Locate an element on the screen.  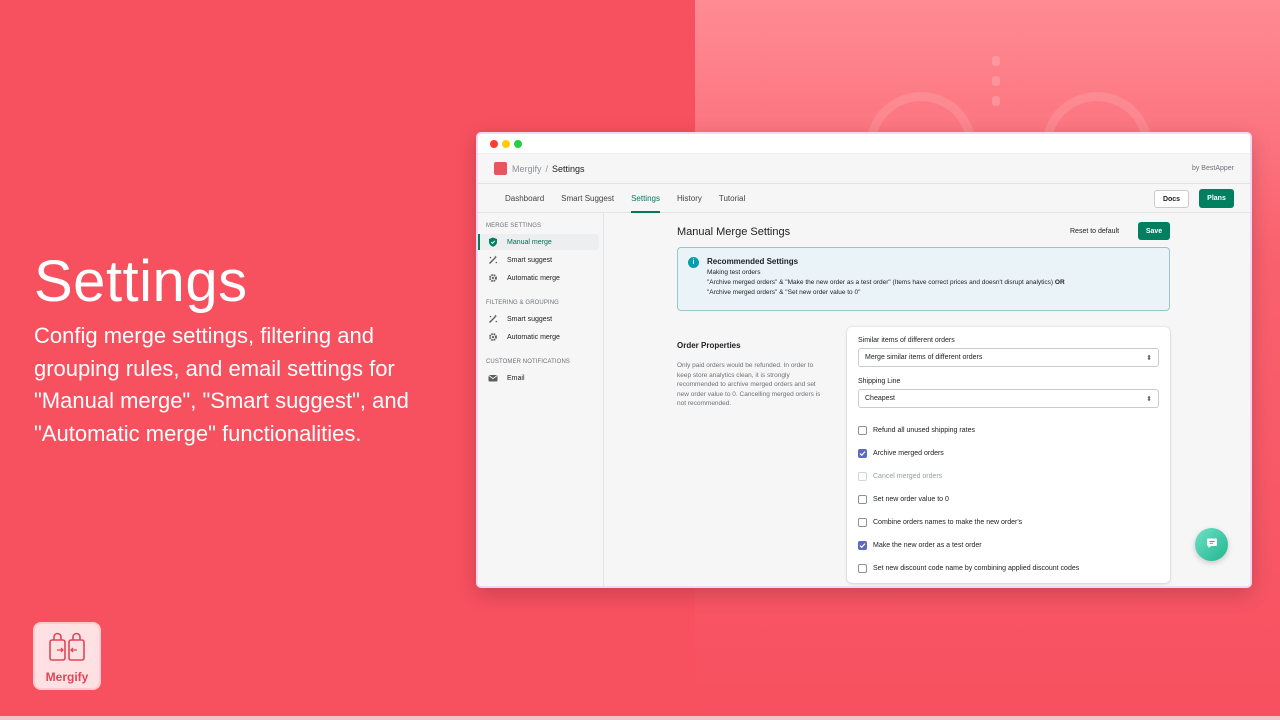
sidebar-item-smart-suggest: Smart suggest is located at coordinates (538, 260).